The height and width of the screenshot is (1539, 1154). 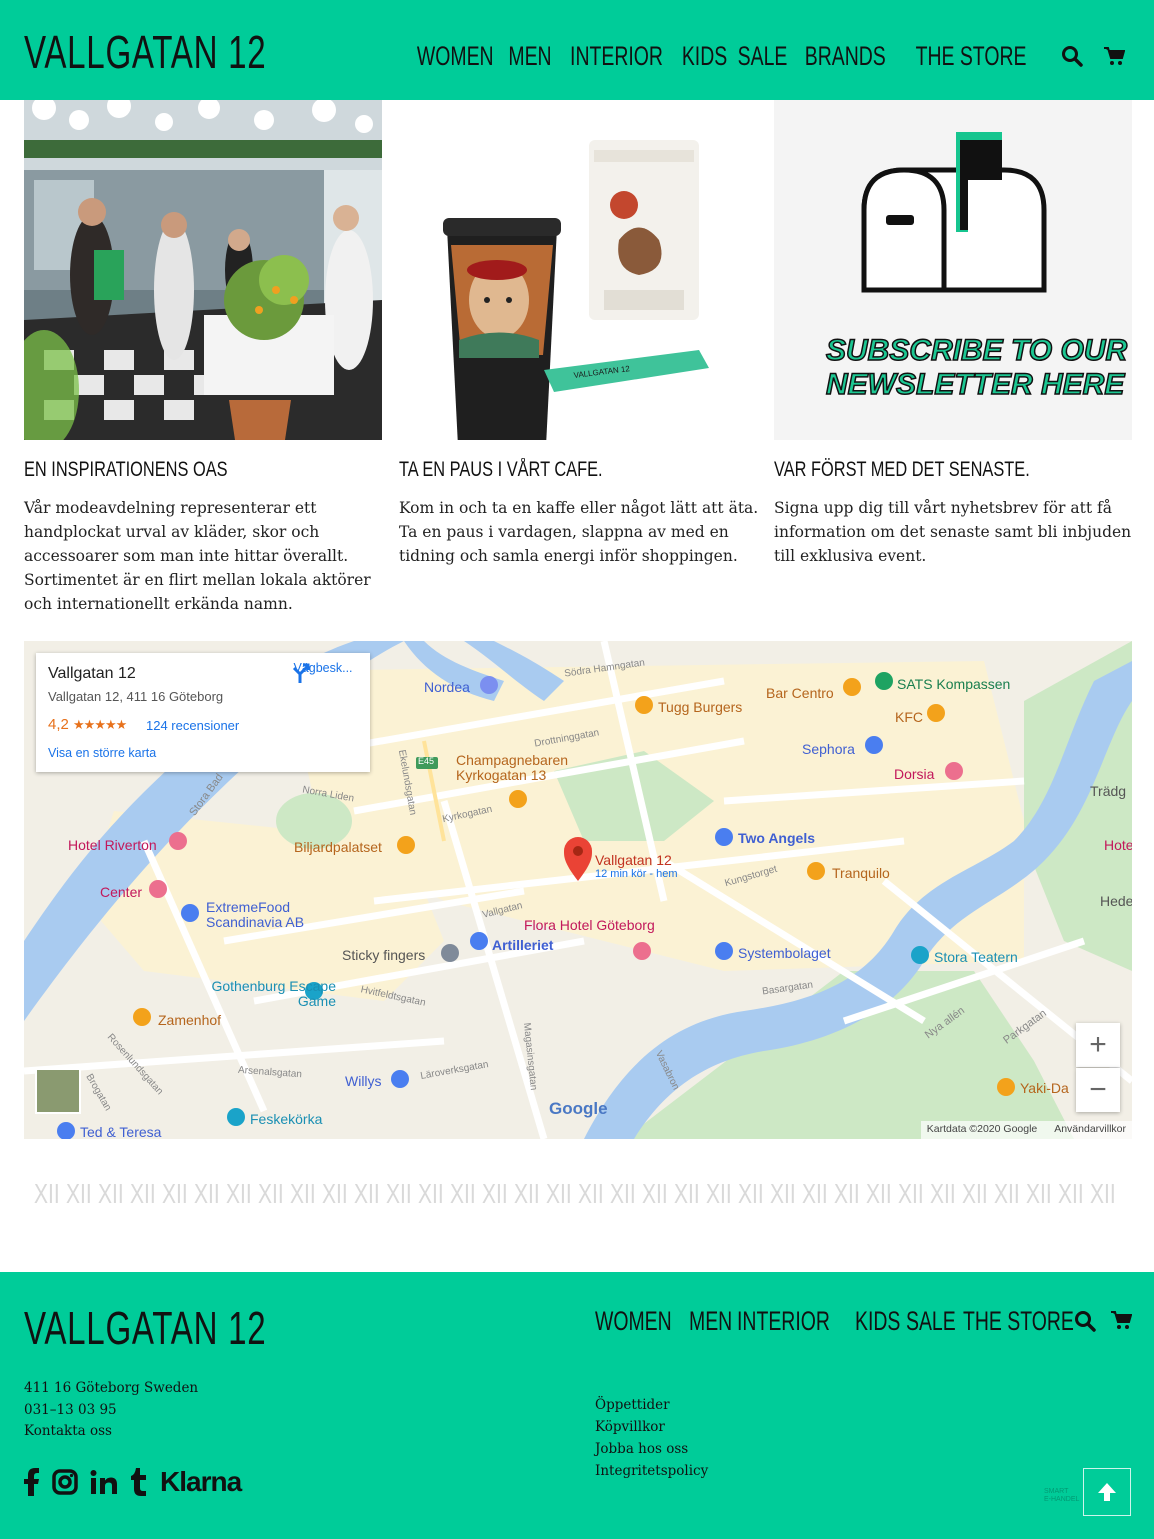 What do you see at coordinates (121, 892) in the screenshot?
I see `map-label: Center` at bounding box center [121, 892].